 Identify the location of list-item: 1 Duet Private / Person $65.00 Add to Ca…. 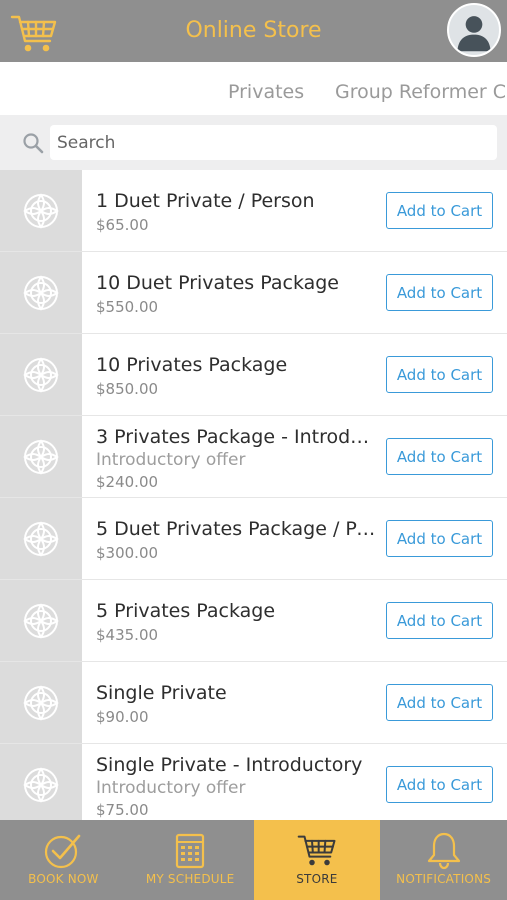
(253, 211).